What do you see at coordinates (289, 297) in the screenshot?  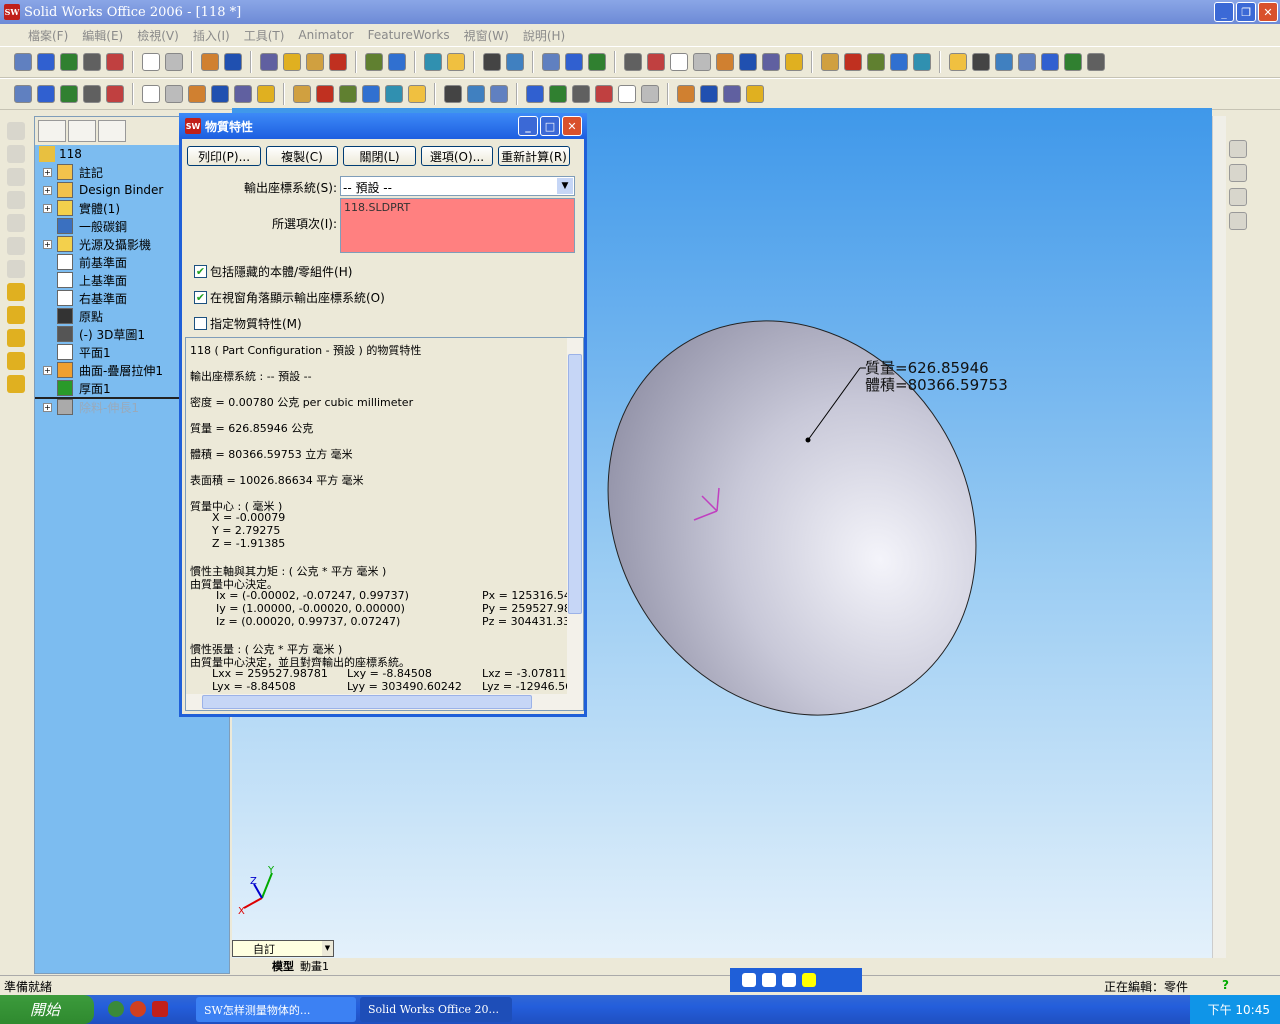 I see `checkbox-option: ✔ 在視窗角落顯示輸出座標系統(O)` at bounding box center [289, 297].